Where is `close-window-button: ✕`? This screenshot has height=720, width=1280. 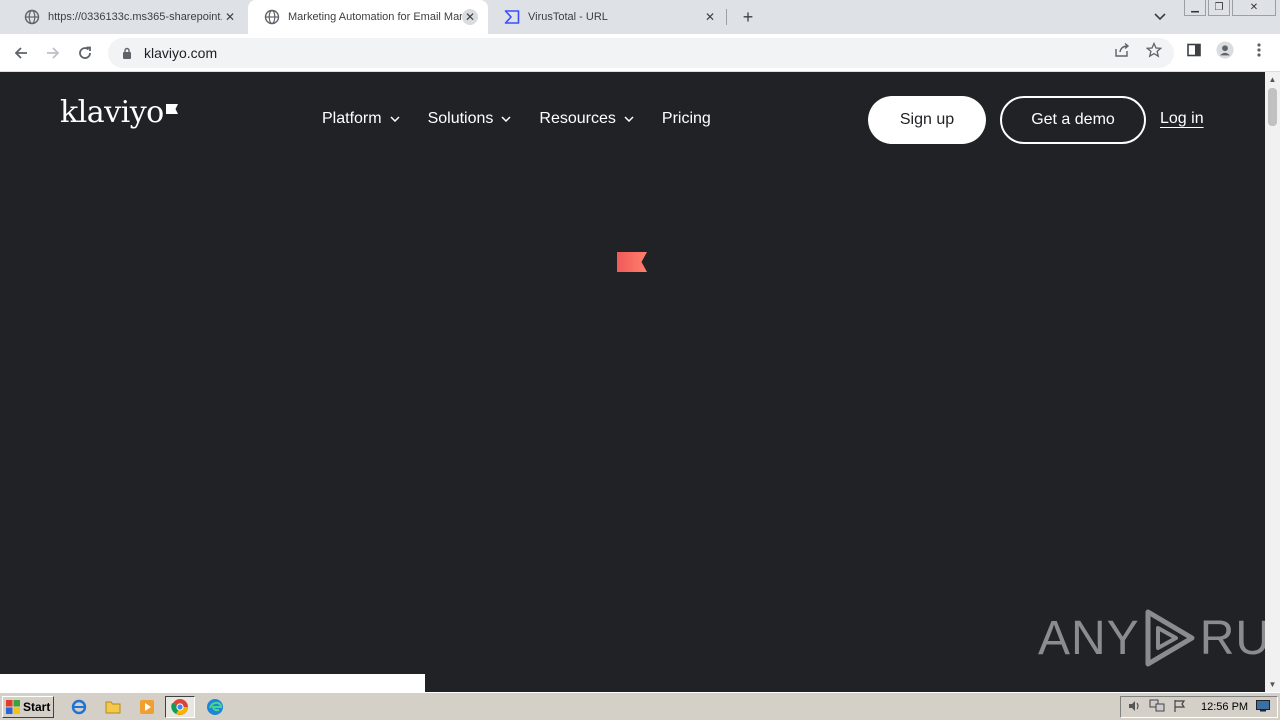
close-window-button: ✕ is located at coordinates (1254, 8).